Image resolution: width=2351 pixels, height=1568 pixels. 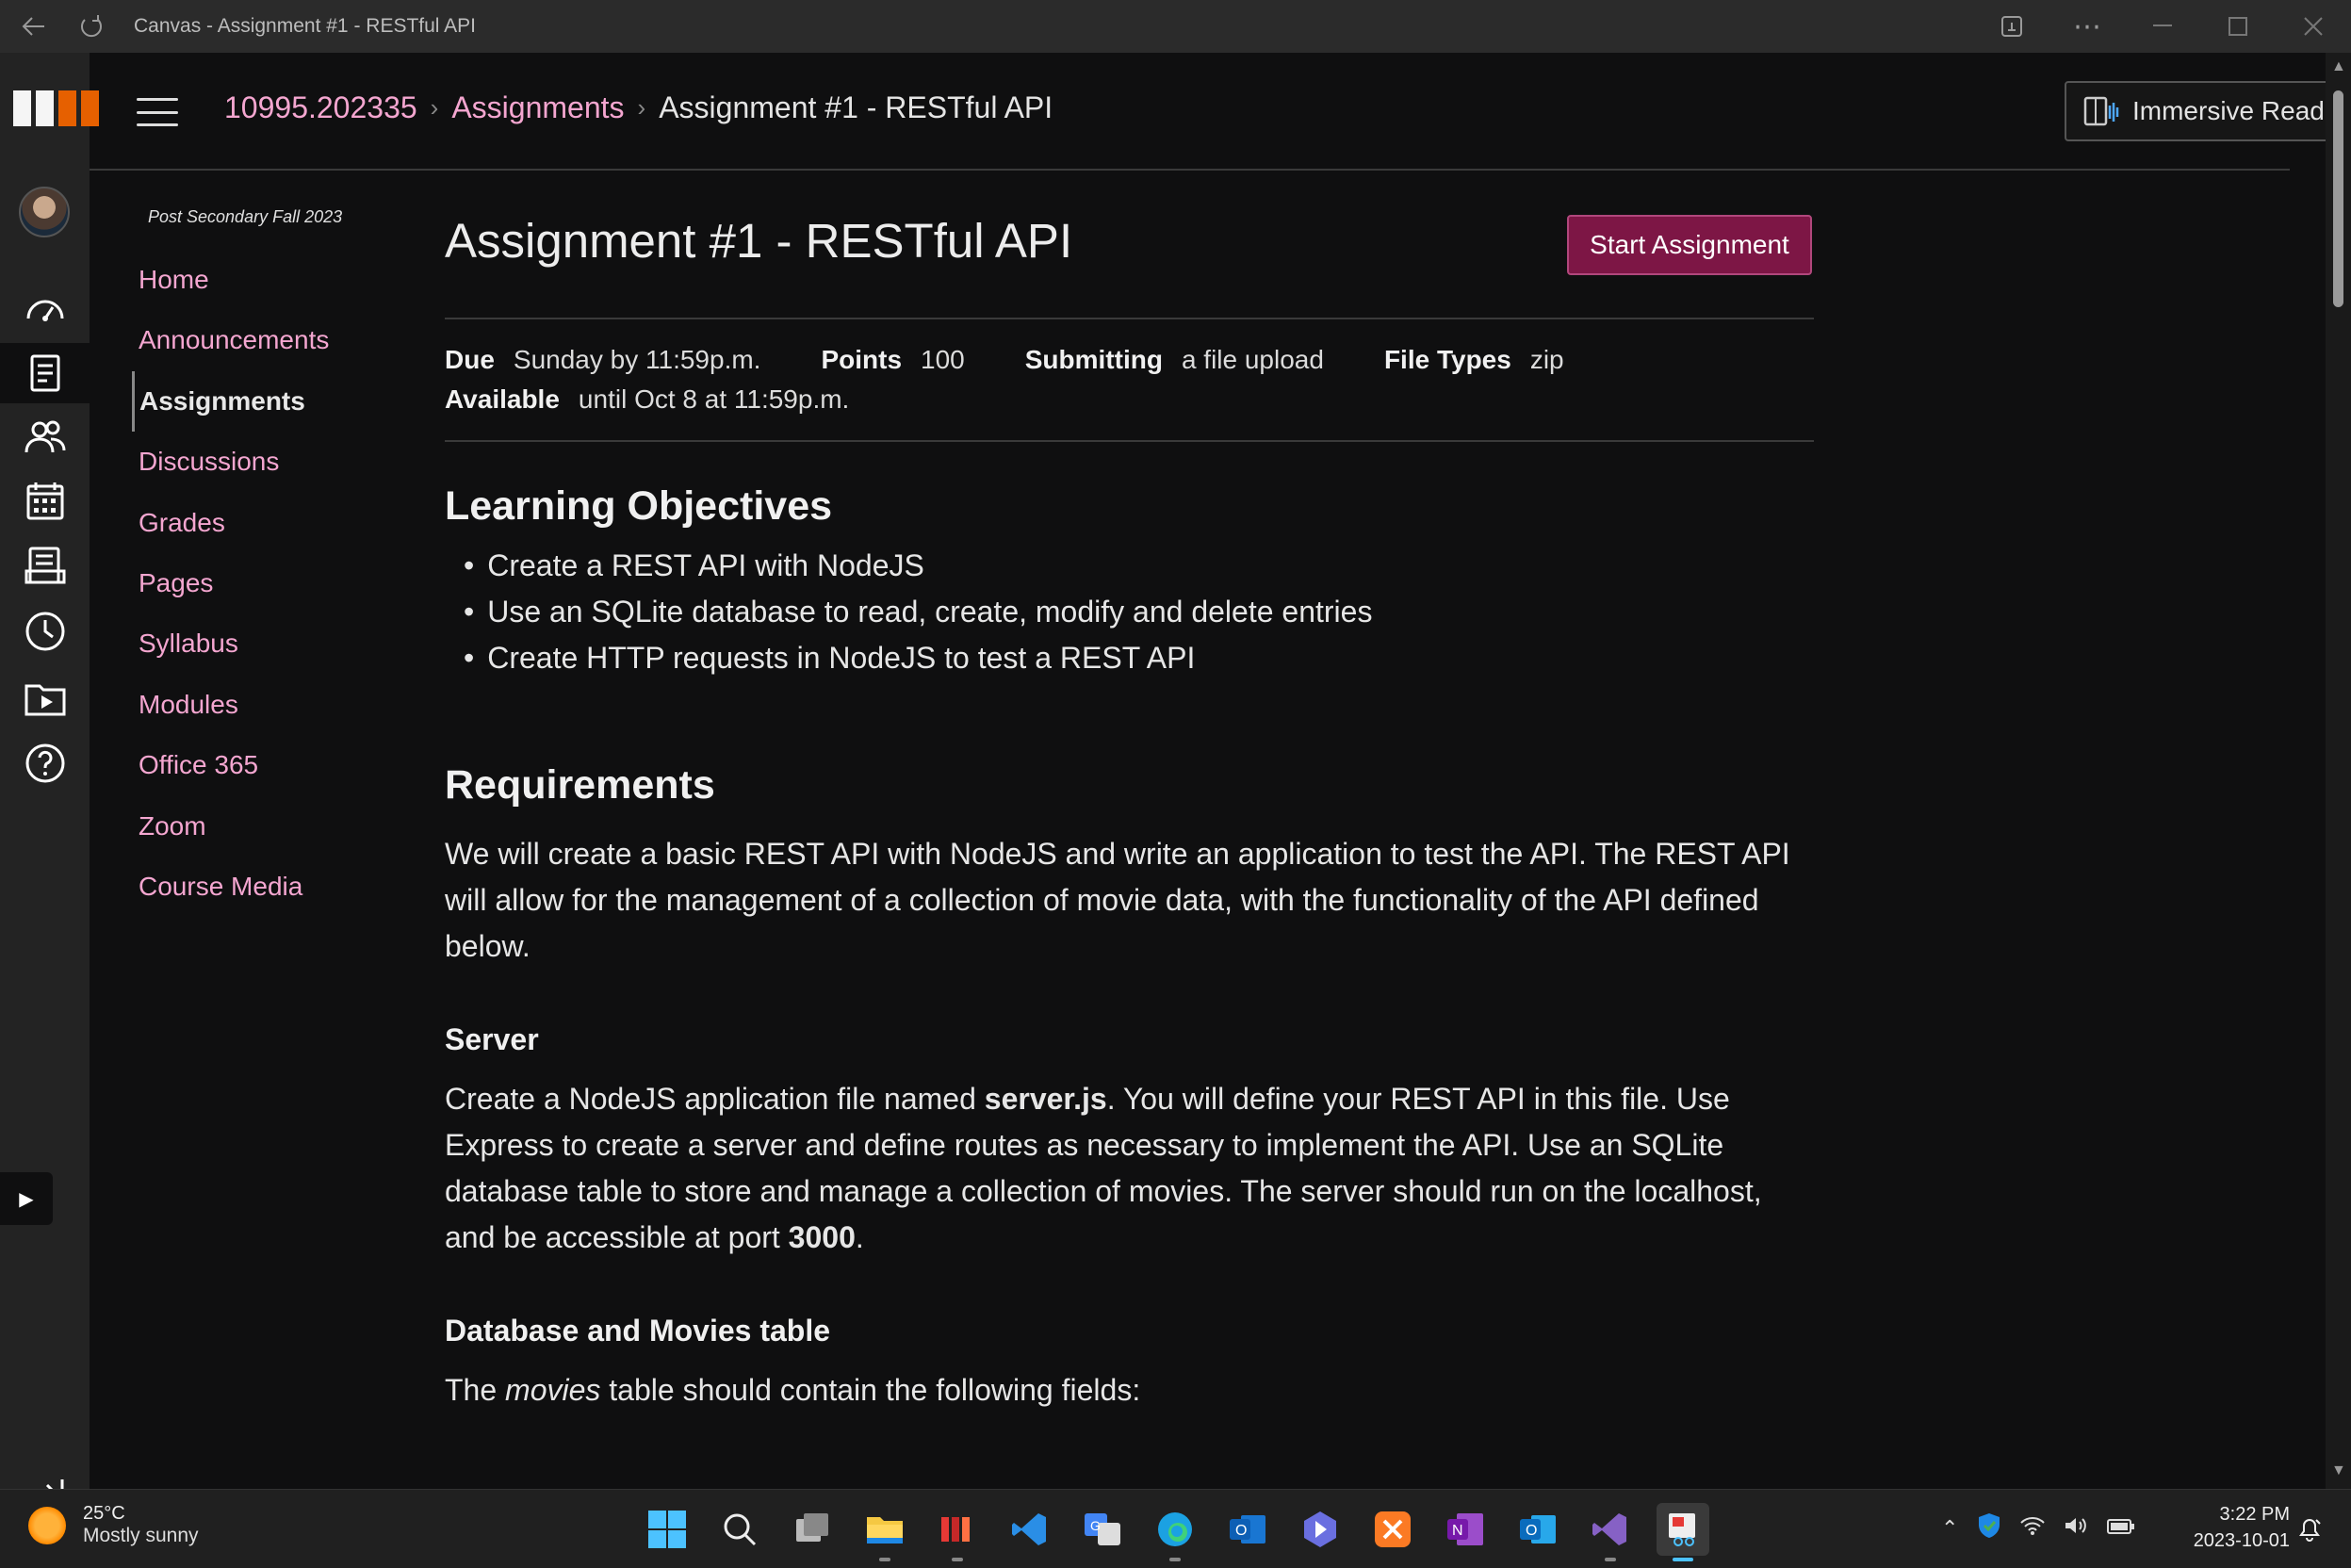 I want to click on xampp-icon, so click(x=1392, y=1530).